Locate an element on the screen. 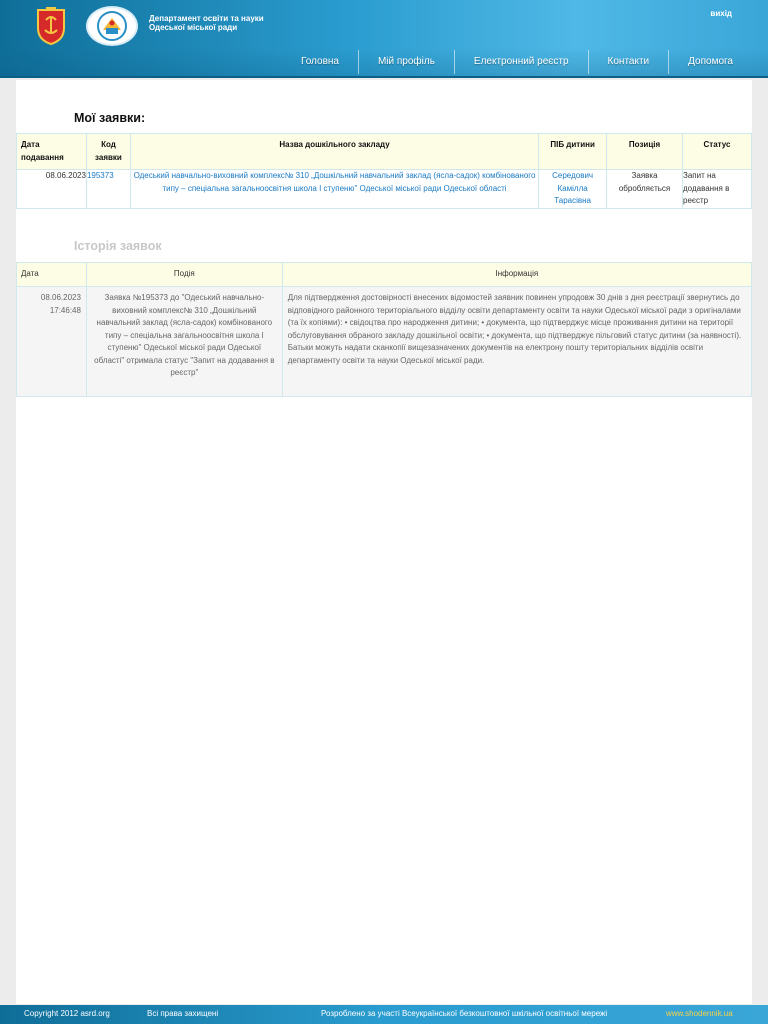 The image size is (768, 1024). col-history-date: Дата is located at coordinates (51, 274).